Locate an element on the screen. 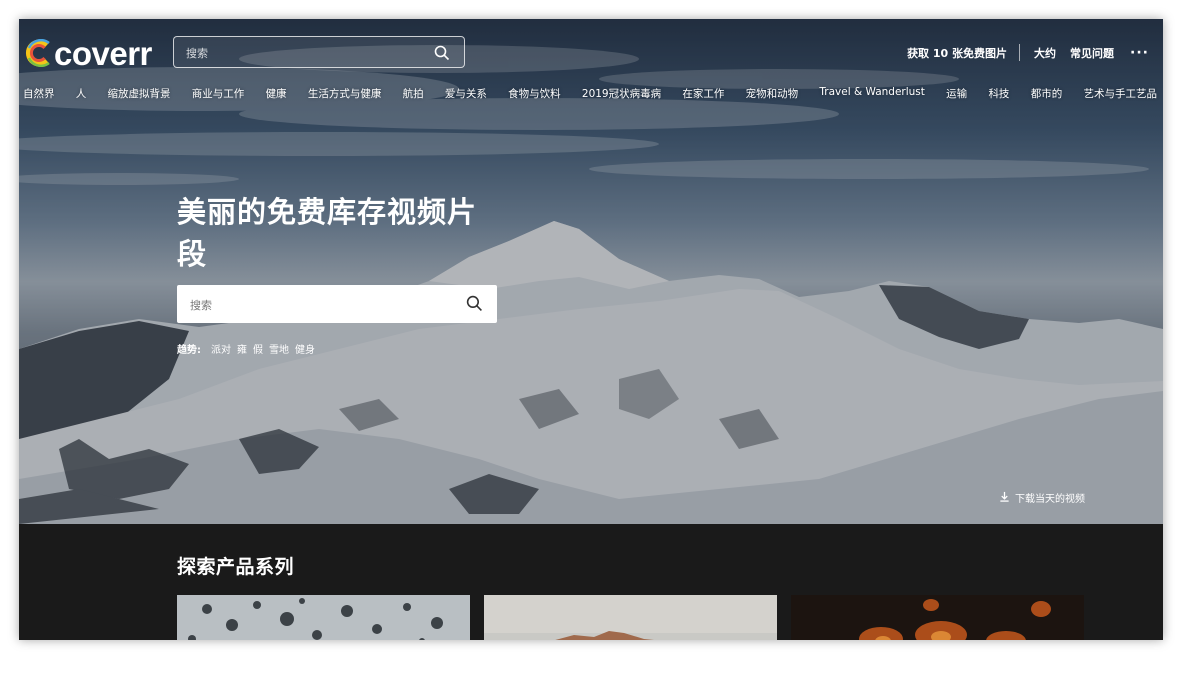 This screenshot has width=1200, height=677. more-menu-icon: ··· is located at coordinates (1139, 53).